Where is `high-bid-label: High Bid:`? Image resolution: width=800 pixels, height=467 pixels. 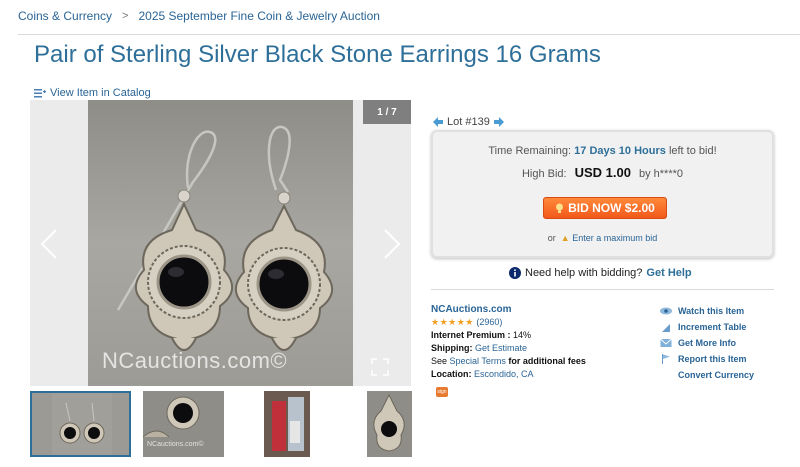 high-bid-label: High Bid: is located at coordinates (544, 174).